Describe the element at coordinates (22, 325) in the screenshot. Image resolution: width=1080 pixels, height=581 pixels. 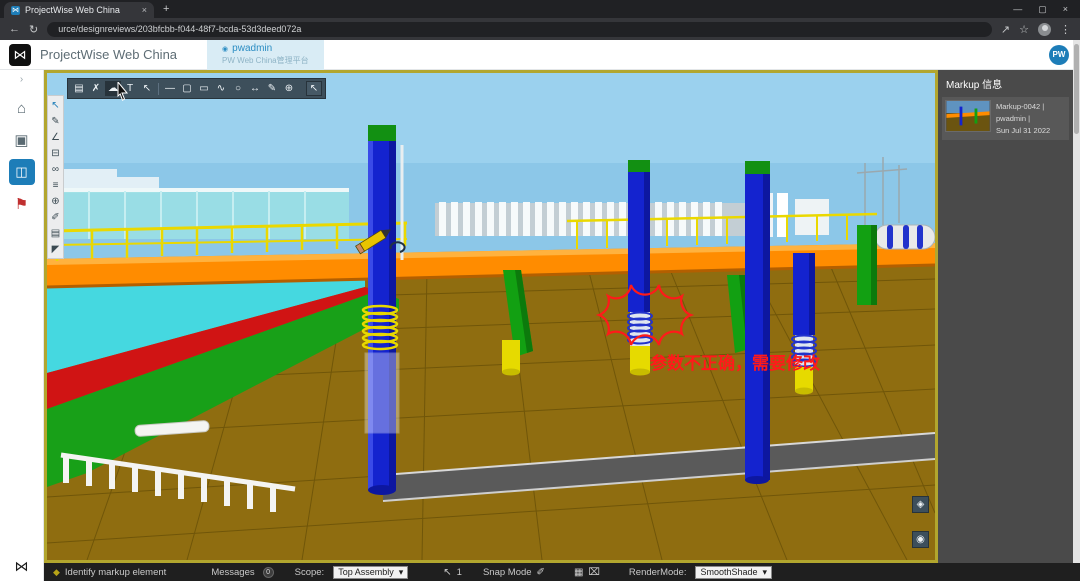
I see `sidebar: › ⌂ ▣ ◫ ⚑ ⋈` at that location.